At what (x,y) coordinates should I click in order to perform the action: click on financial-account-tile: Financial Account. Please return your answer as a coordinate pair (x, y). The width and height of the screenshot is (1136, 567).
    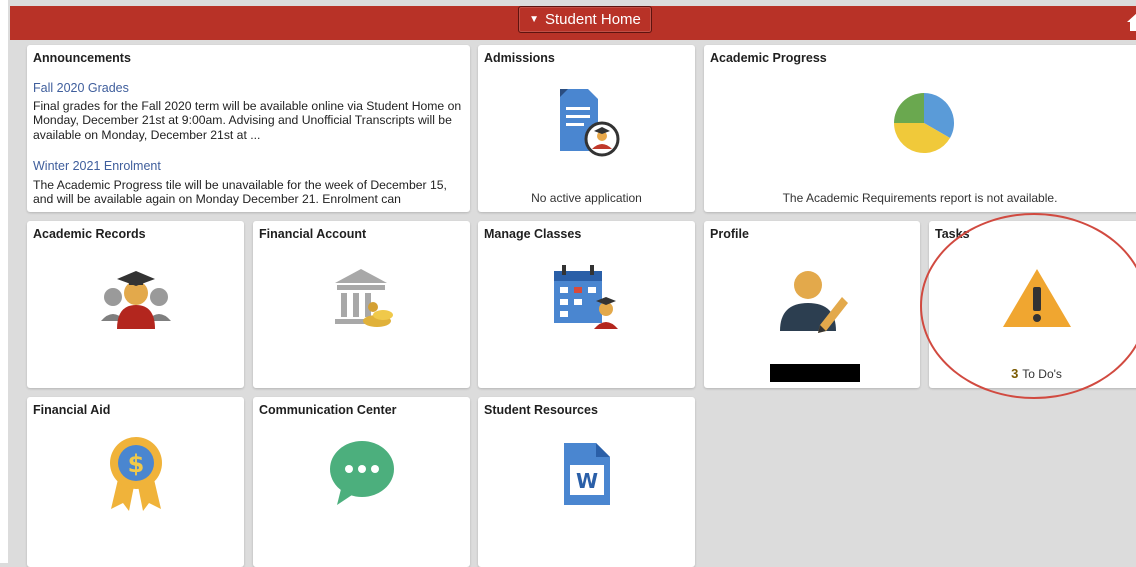
    Looking at the image, I should click on (361, 304).